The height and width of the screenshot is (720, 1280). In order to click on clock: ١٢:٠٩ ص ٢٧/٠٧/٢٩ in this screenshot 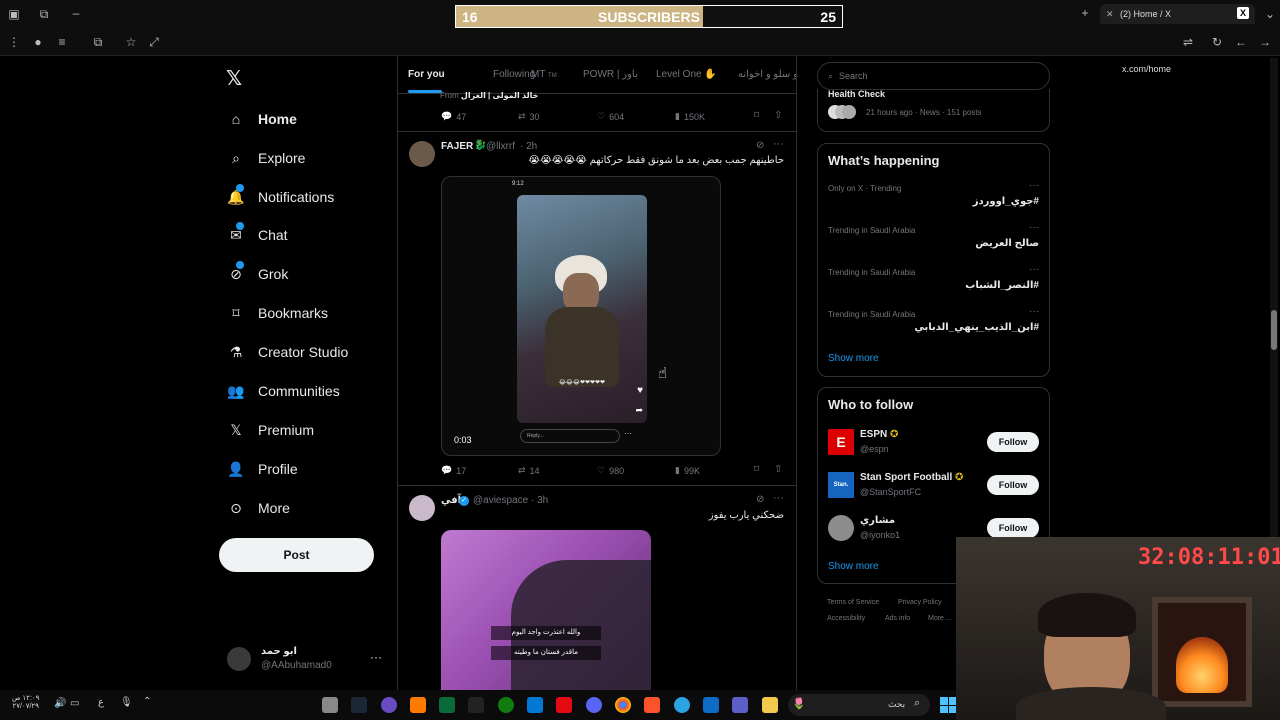, I will do `click(25, 702)`.